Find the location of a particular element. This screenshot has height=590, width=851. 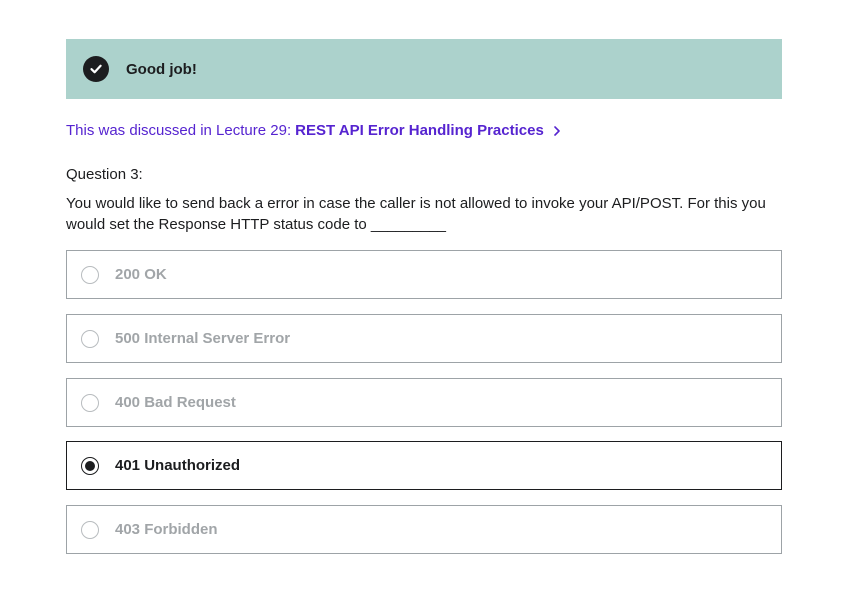

answer-label: 400 Bad Request is located at coordinates (175, 402).